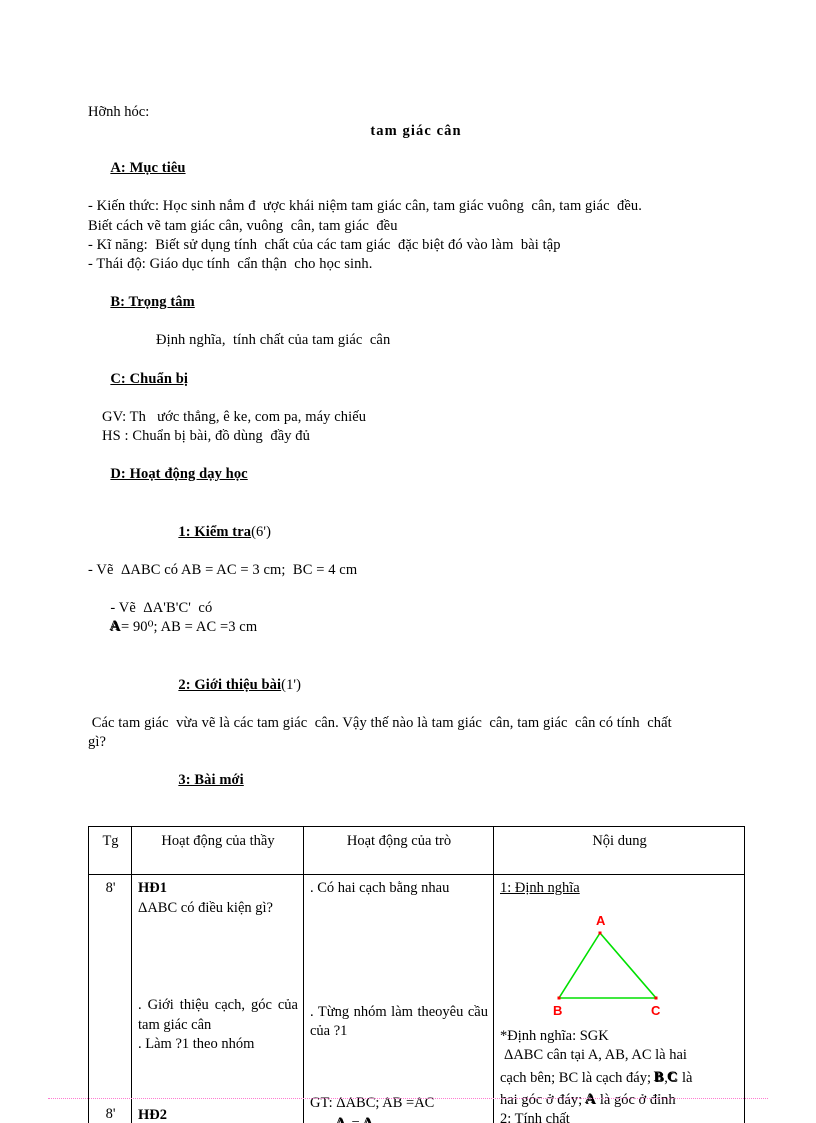  Describe the element at coordinates (110, 851) in the screenshot. I see `table-header-tg: Tg` at that location.